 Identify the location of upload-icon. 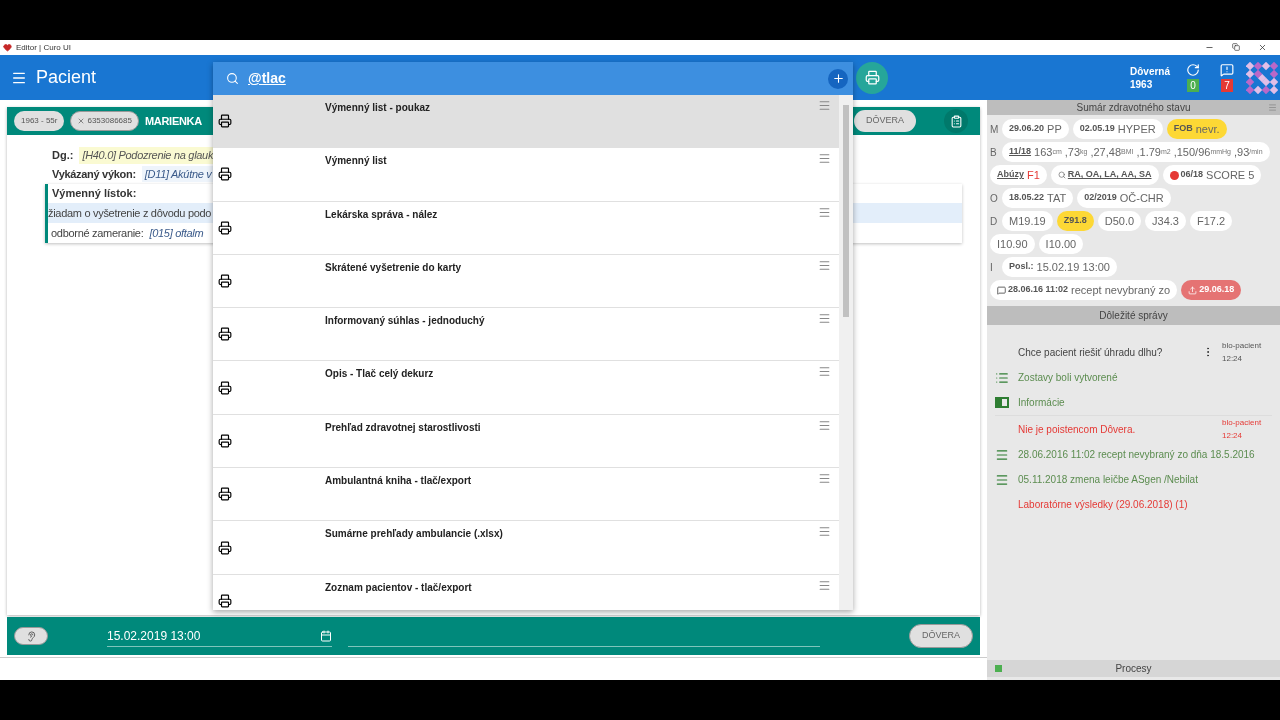
(1193, 290).